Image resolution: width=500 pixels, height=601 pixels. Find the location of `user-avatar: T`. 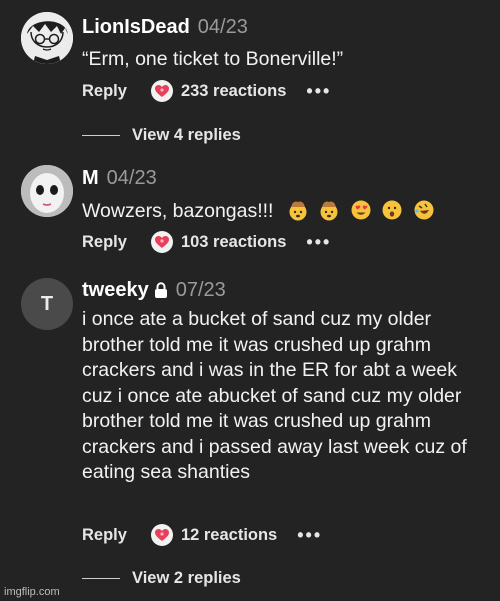

user-avatar: T is located at coordinates (47, 304).